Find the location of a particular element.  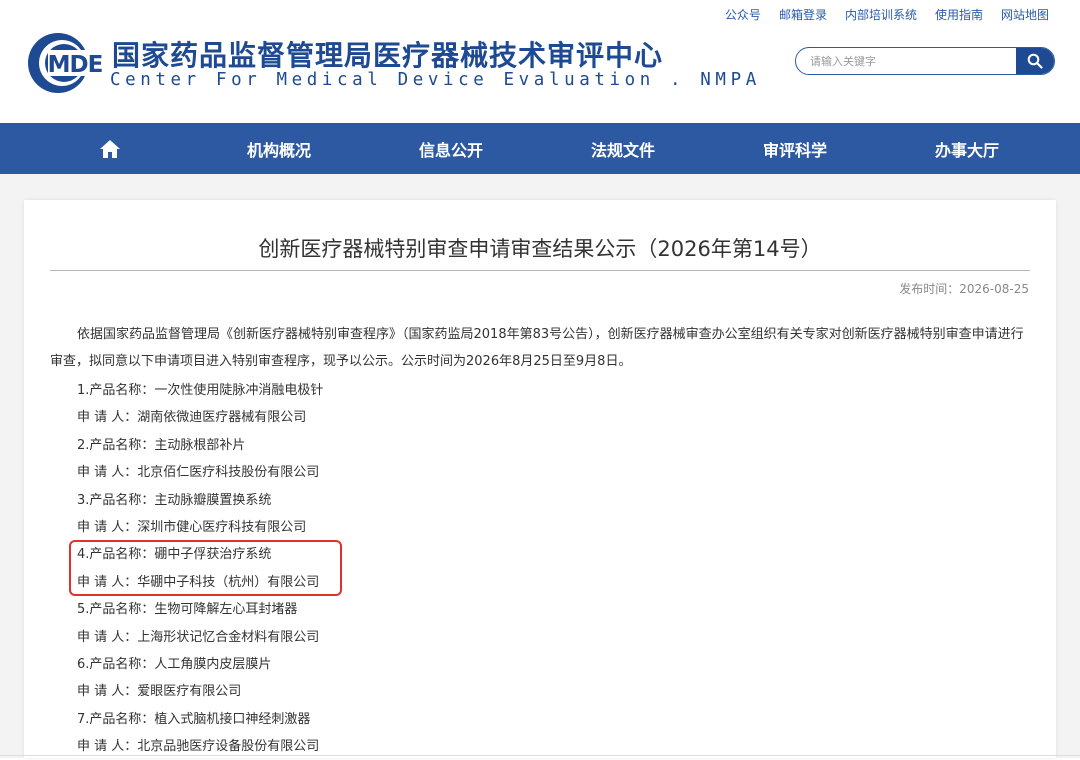

top-links: 公众号 邮箱登录 内部培训系统 使用指南 网站地图 is located at coordinates (887, 14).